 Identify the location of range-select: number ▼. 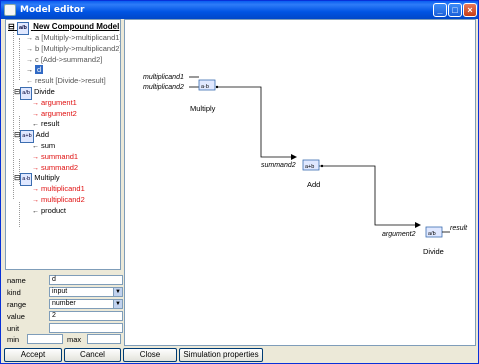
(86, 304).